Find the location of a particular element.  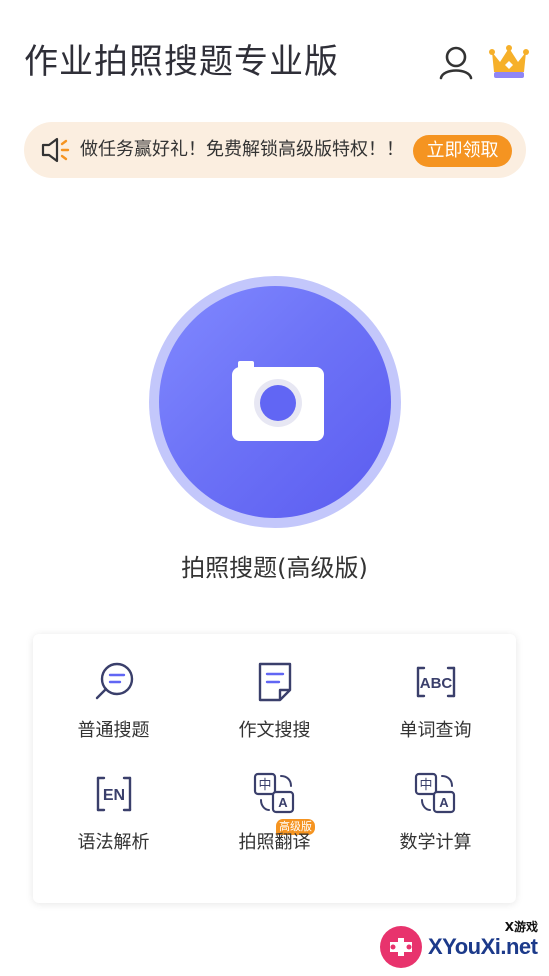

tool-word-lookup: ABC 单词查询 is located at coordinates (435, 690).